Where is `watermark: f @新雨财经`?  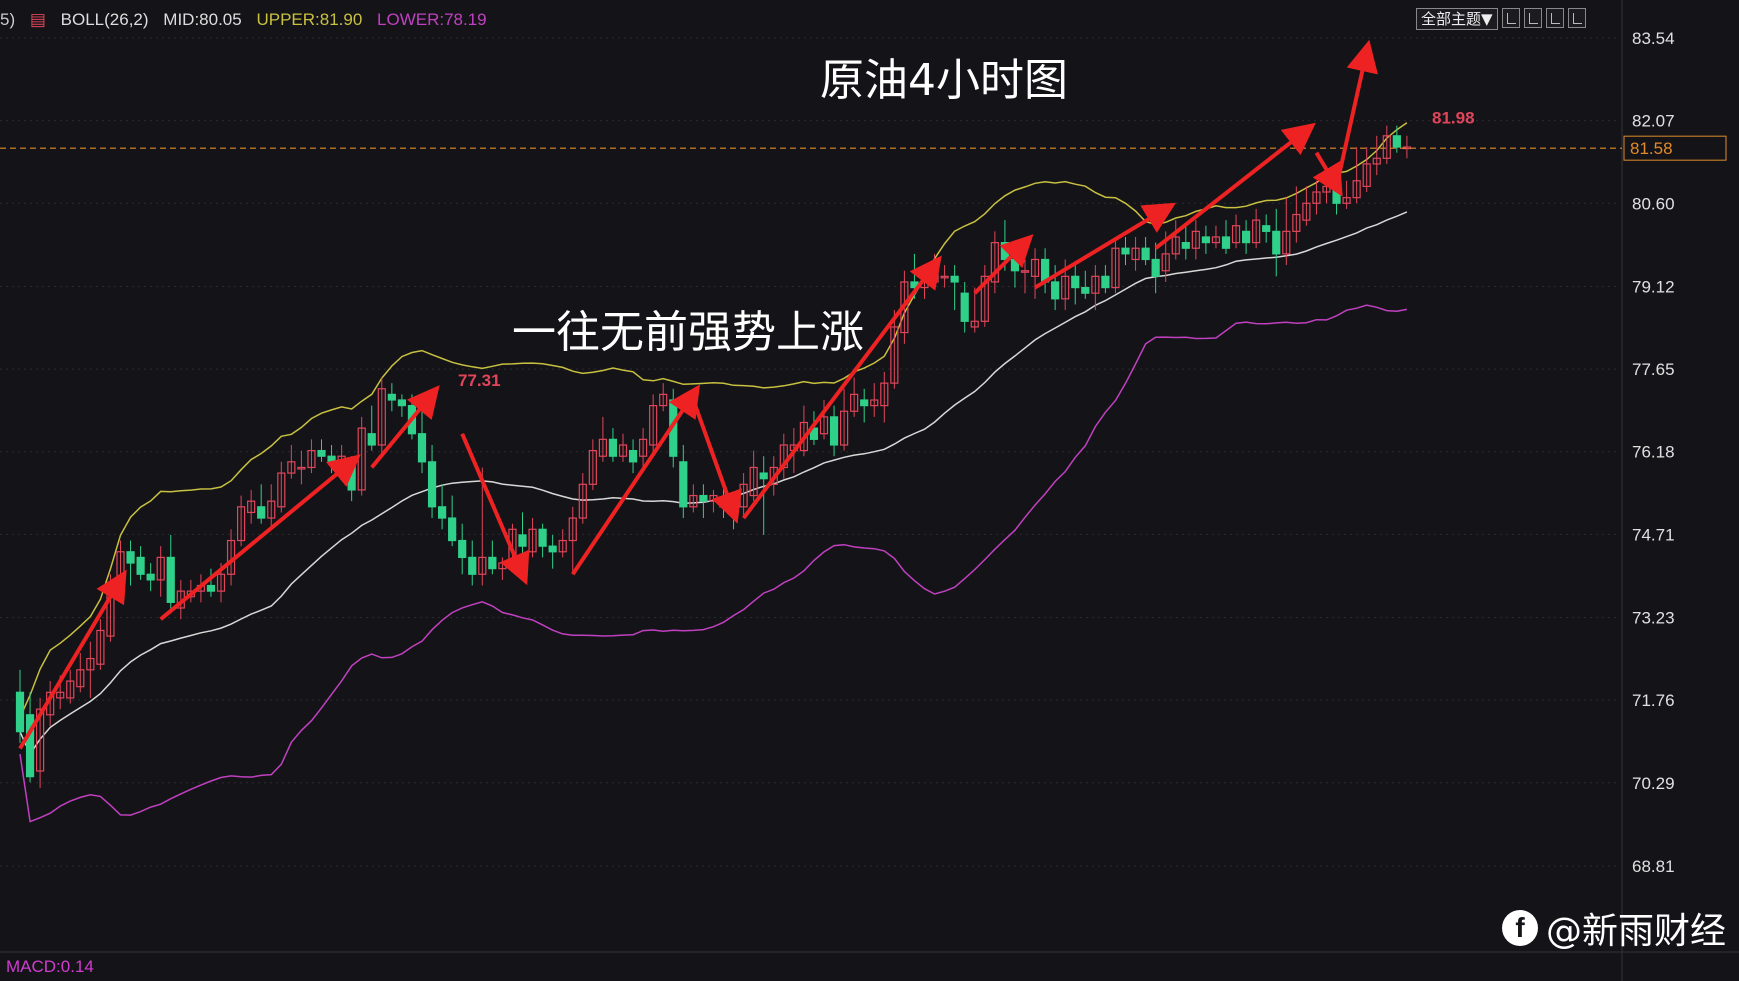 watermark: f @新雨财经 is located at coordinates (1614, 928).